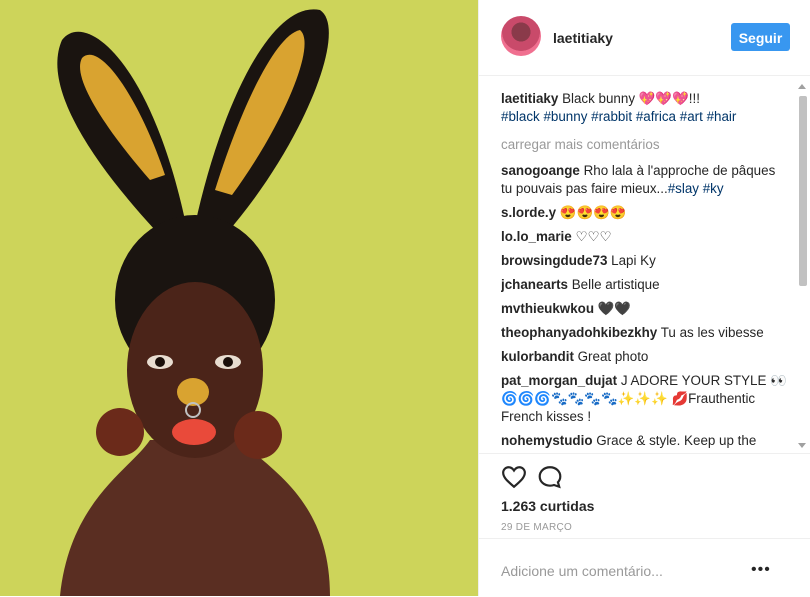 The image size is (810, 597). What do you see at coordinates (579, 332) in the screenshot?
I see `comment-username: theophanyadohkibezkhy` at bounding box center [579, 332].